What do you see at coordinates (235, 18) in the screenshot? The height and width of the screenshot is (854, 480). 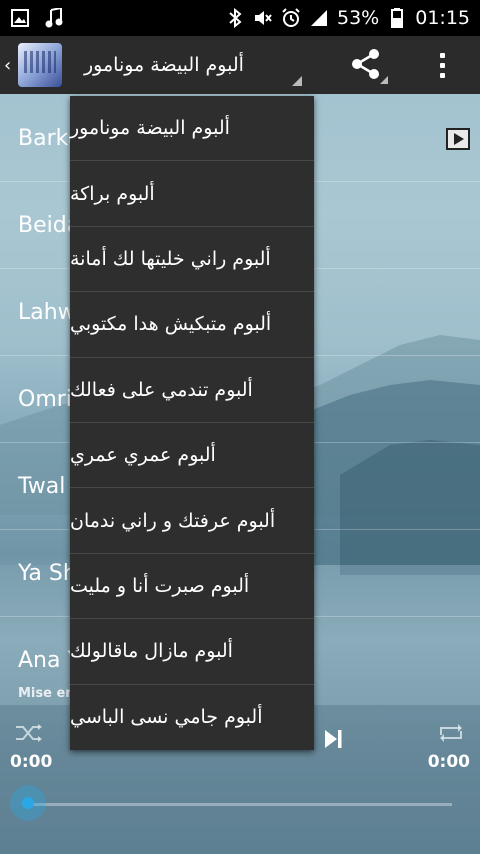 I see `bluetooth-icon` at bounding box center [235, 18].